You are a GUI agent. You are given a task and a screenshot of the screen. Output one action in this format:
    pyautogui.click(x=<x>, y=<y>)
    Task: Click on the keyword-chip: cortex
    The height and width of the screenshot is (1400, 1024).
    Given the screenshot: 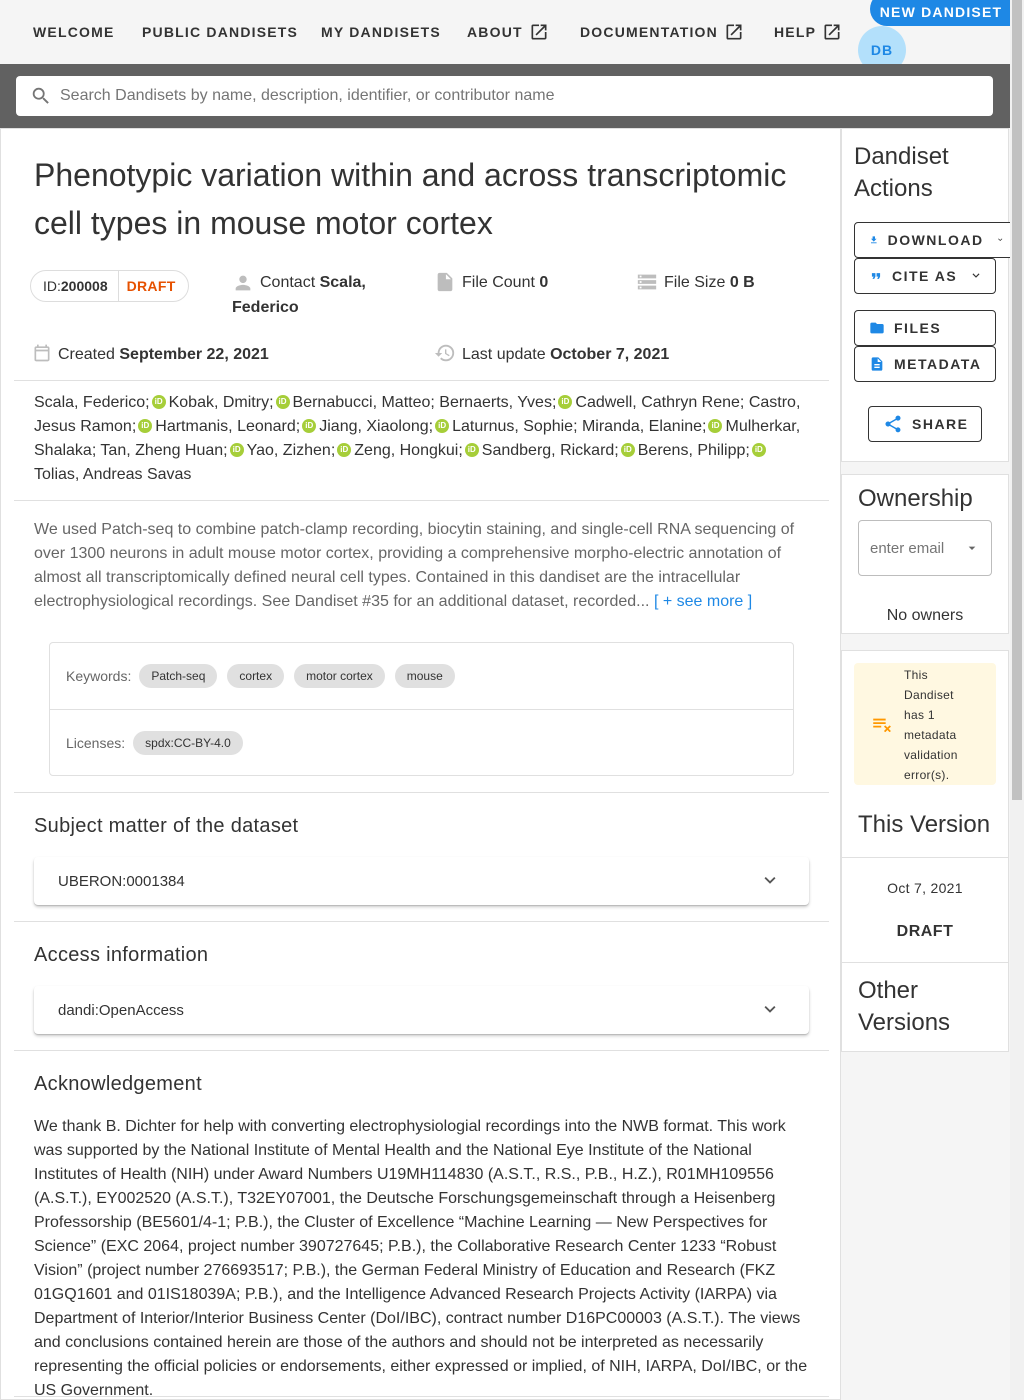 What is the action you would take?
    pyautogui.click(x=256, y=676)
    